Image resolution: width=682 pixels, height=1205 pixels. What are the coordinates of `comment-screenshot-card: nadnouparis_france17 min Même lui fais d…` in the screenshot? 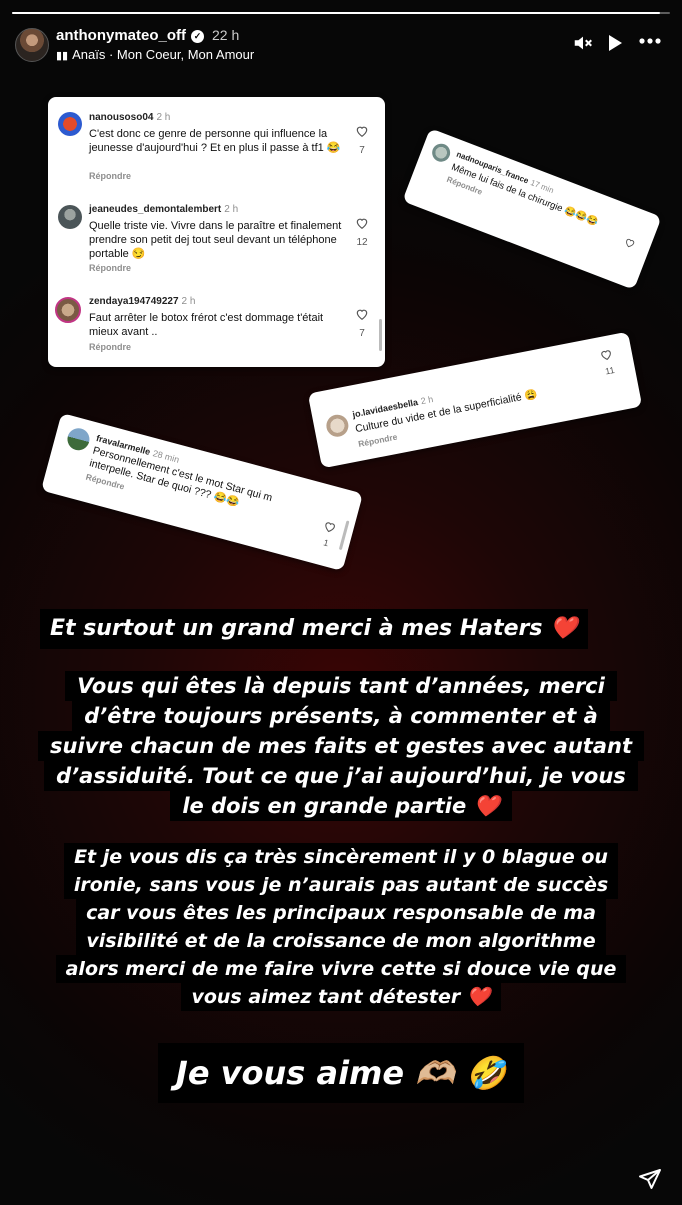 It's located at (532, 209).